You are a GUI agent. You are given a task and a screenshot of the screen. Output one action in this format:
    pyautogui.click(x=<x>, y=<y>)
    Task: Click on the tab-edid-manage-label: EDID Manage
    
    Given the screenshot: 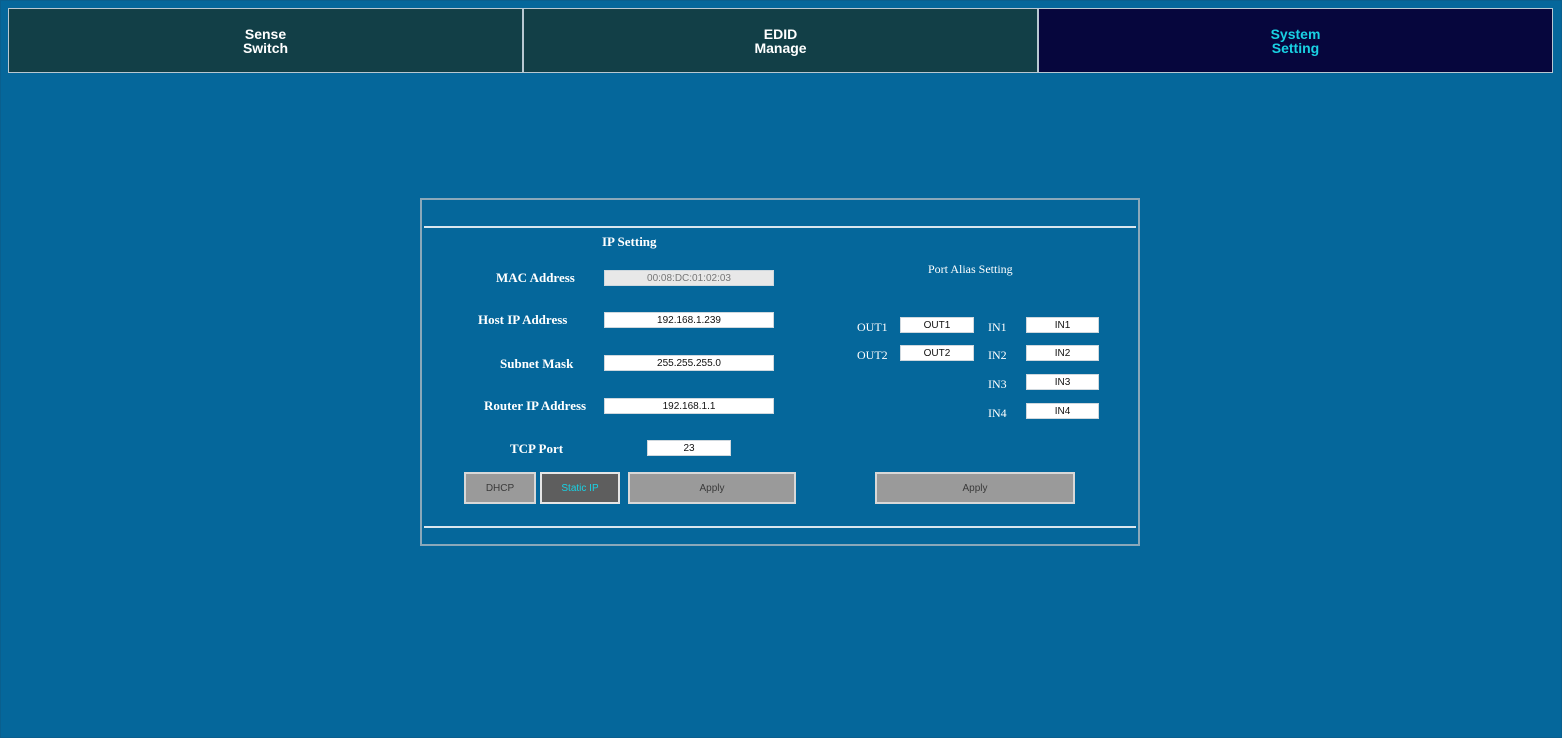 What is the action you would take?
    pyautogui.click(x=780, y=40)
    